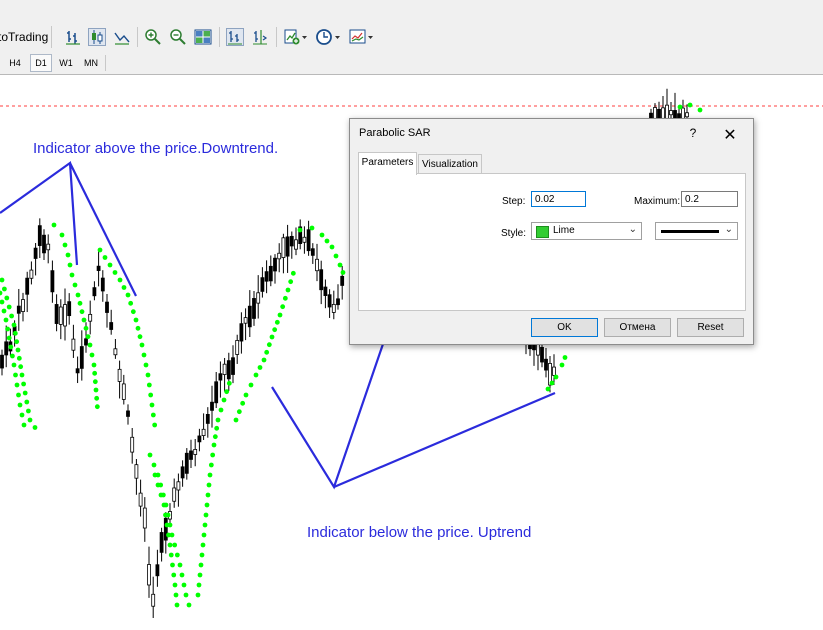 This screenshot has height=630, width=823. Describe the element at coordinates (444, 440) in the screenshot. I see `uptrend-pointer-line` at that location.